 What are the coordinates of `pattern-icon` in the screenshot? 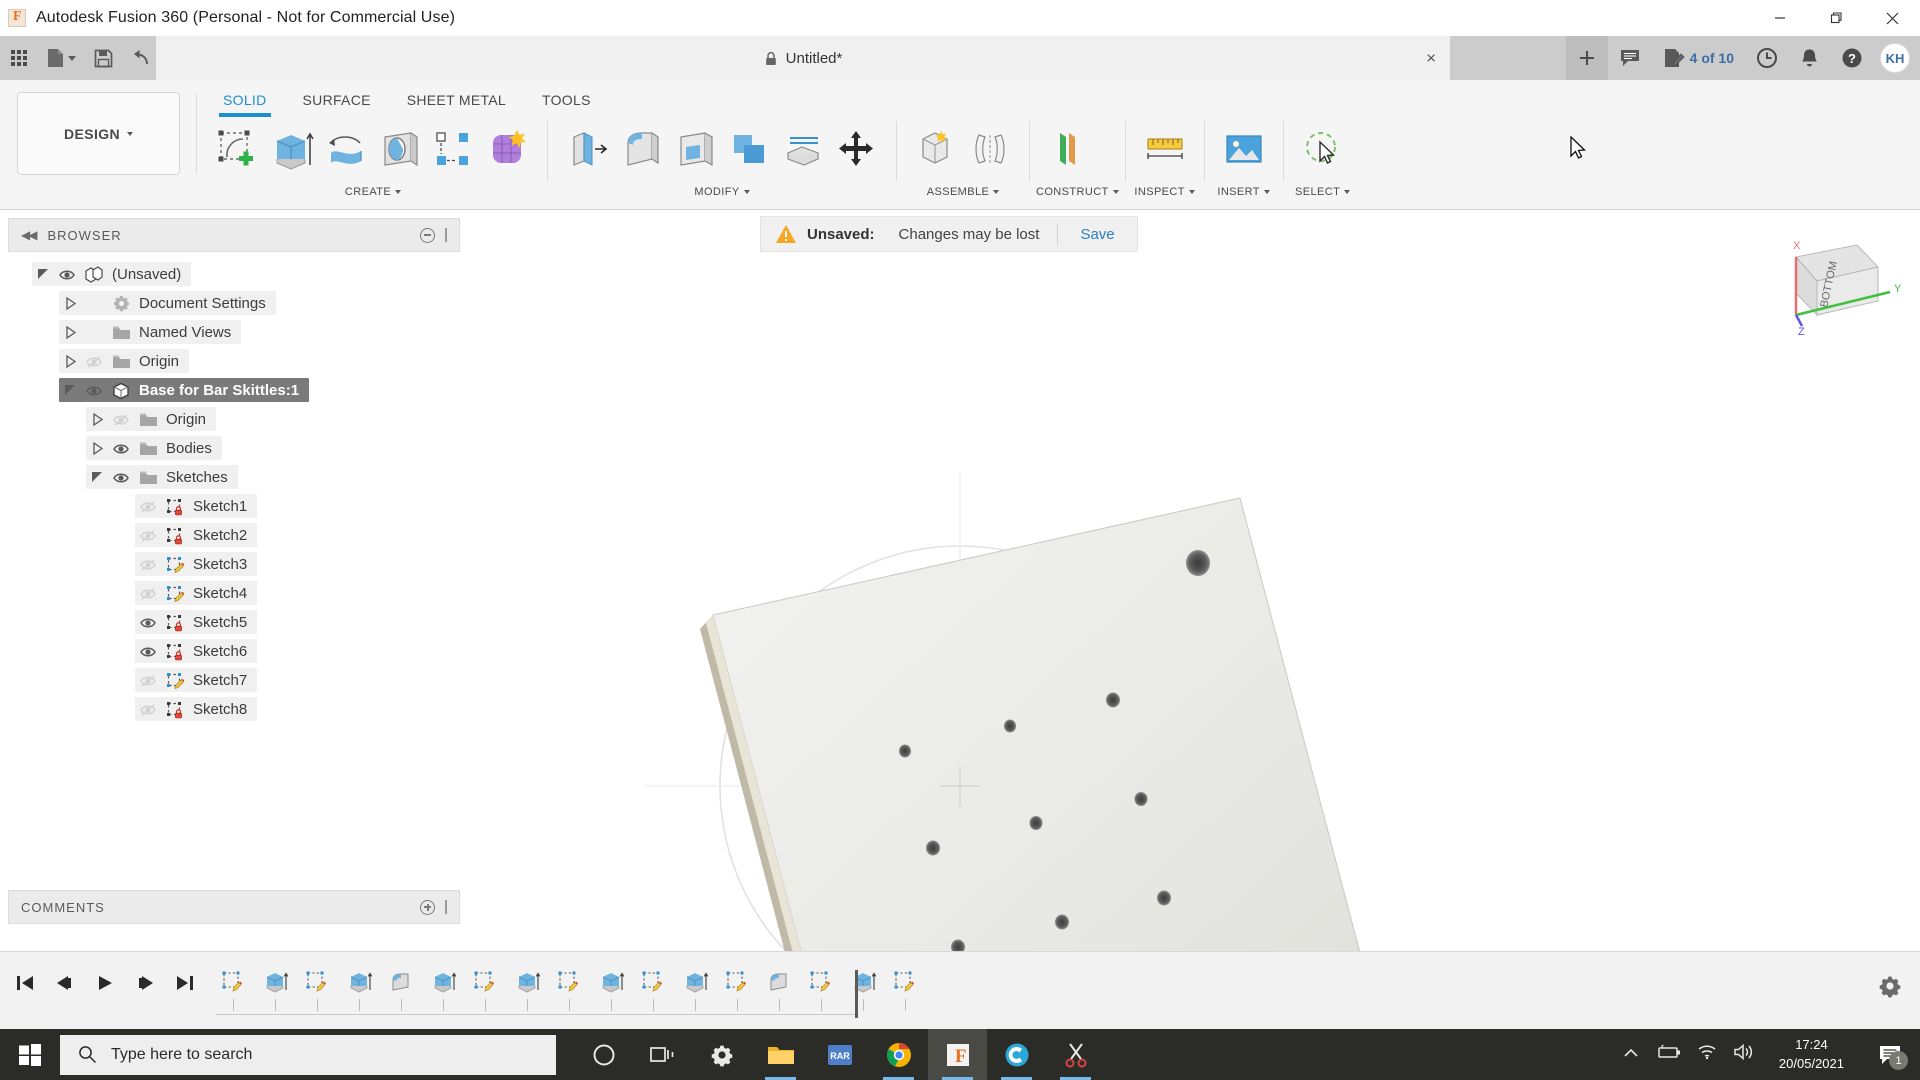 It's located at (454, 149).